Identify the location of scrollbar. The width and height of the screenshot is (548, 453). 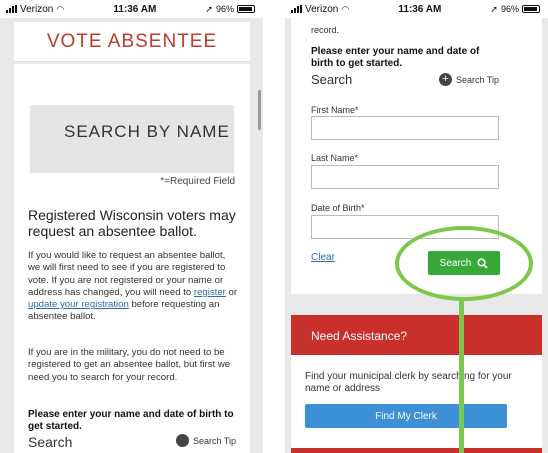
(259, 110).